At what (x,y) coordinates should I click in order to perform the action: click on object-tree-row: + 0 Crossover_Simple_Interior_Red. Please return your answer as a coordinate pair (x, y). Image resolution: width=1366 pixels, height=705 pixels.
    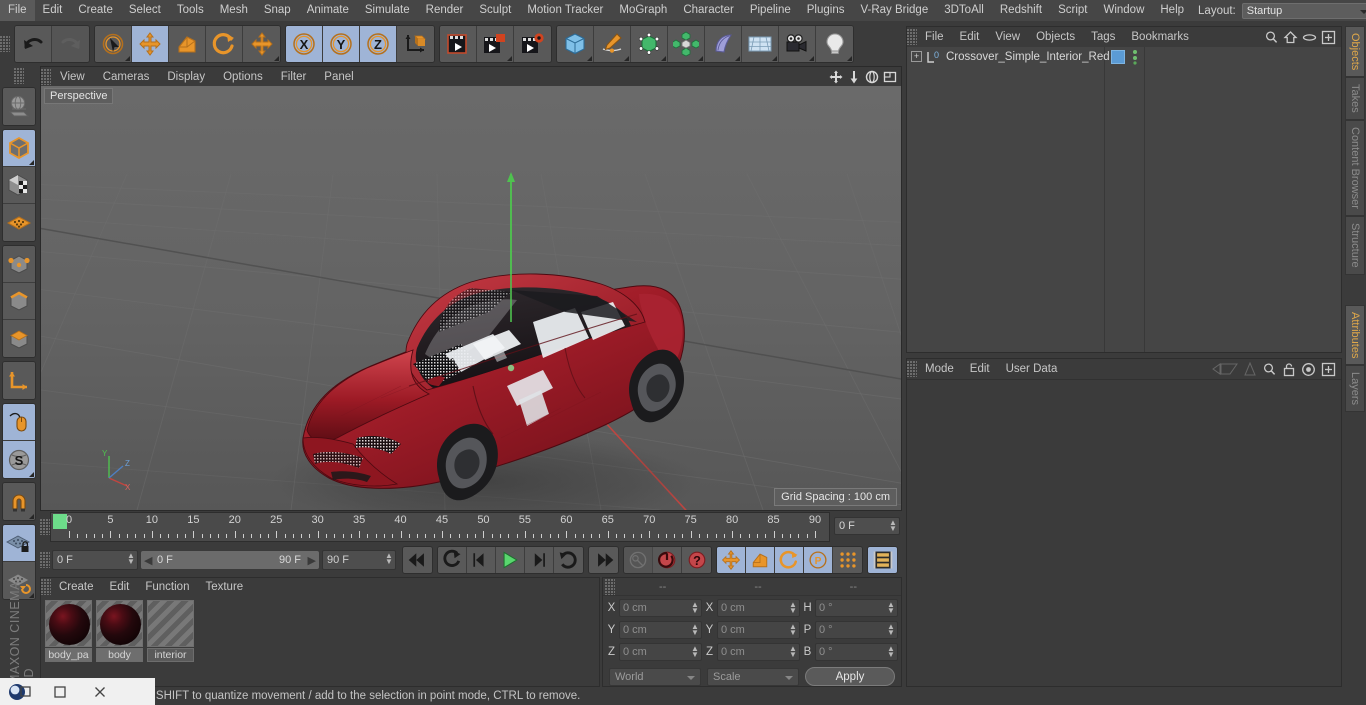
    Looking at the image, I should click on (1124, 56).